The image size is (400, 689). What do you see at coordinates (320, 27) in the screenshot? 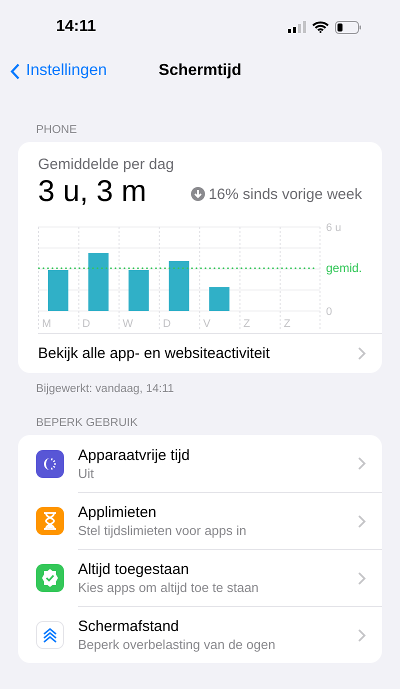
I see `wifi-icon` at bounding box center [320, 27].